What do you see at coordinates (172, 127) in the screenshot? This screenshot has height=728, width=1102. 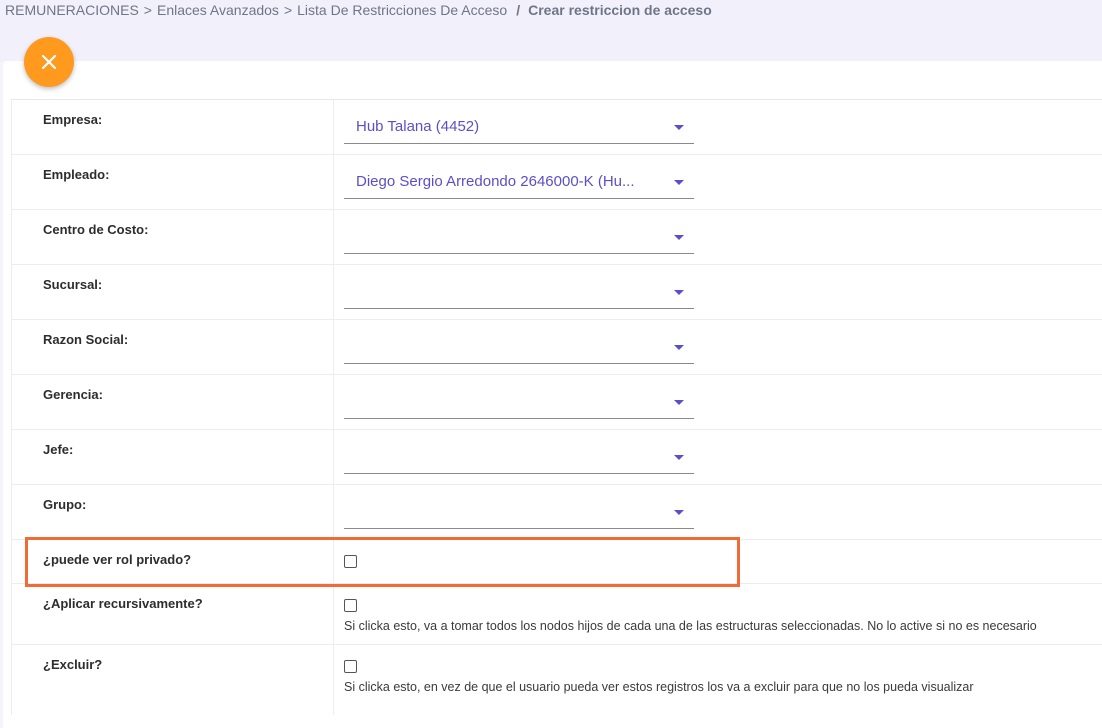 I see `empresa-label: Empresa:` at bounding box center [172, 127].